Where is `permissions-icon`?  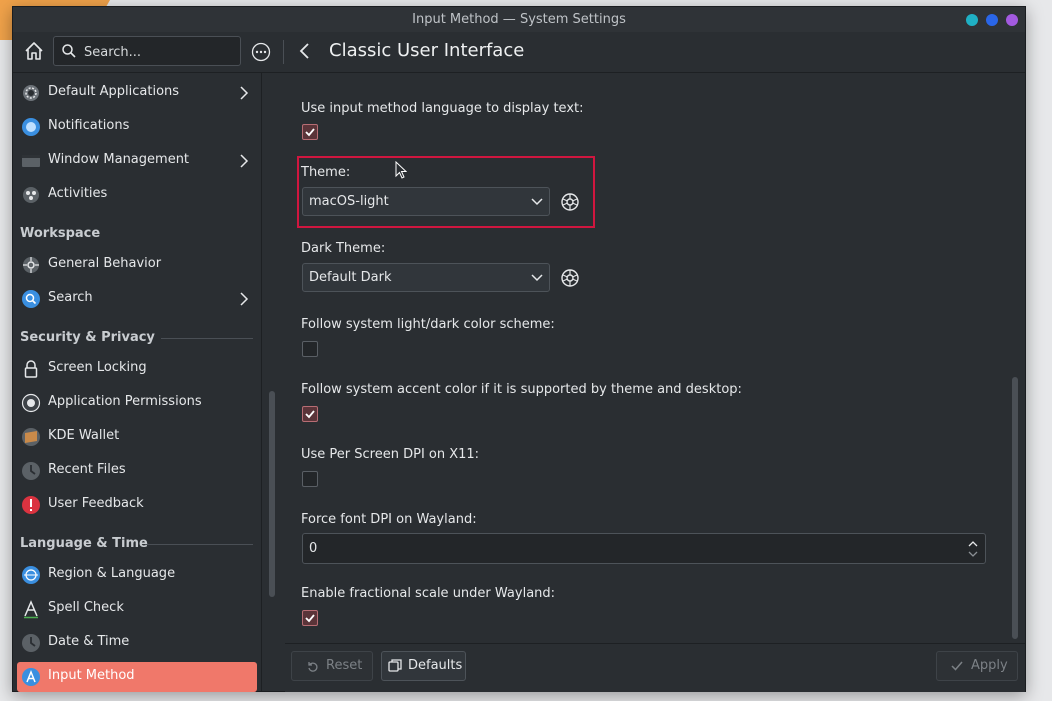
permissions-icon is located at coordinates (31, 403).